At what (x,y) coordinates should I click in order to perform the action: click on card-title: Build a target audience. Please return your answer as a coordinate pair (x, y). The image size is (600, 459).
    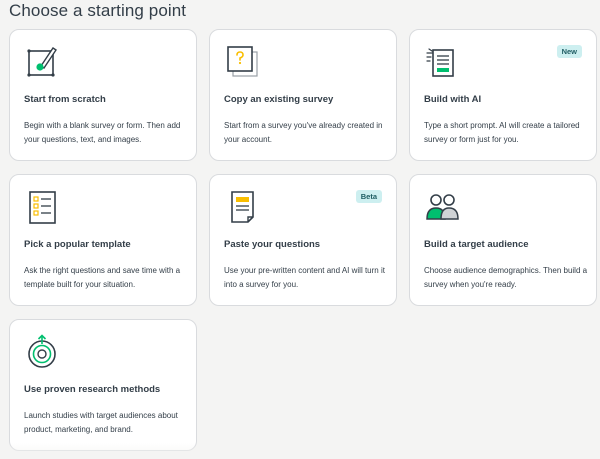
    Looking at the image, I should click on (476, 244).